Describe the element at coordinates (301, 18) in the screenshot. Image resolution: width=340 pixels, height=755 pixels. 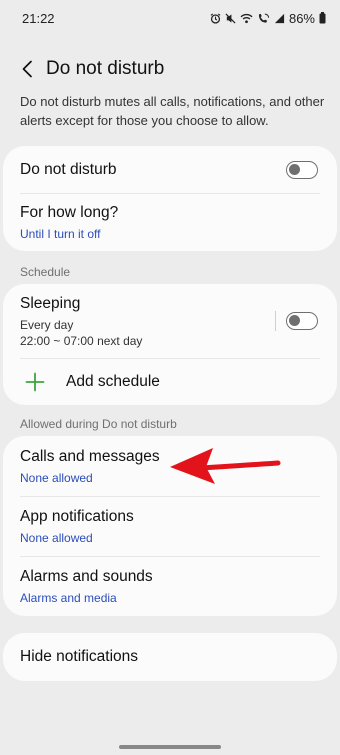
I see `battery-percent: 86%` at that location.